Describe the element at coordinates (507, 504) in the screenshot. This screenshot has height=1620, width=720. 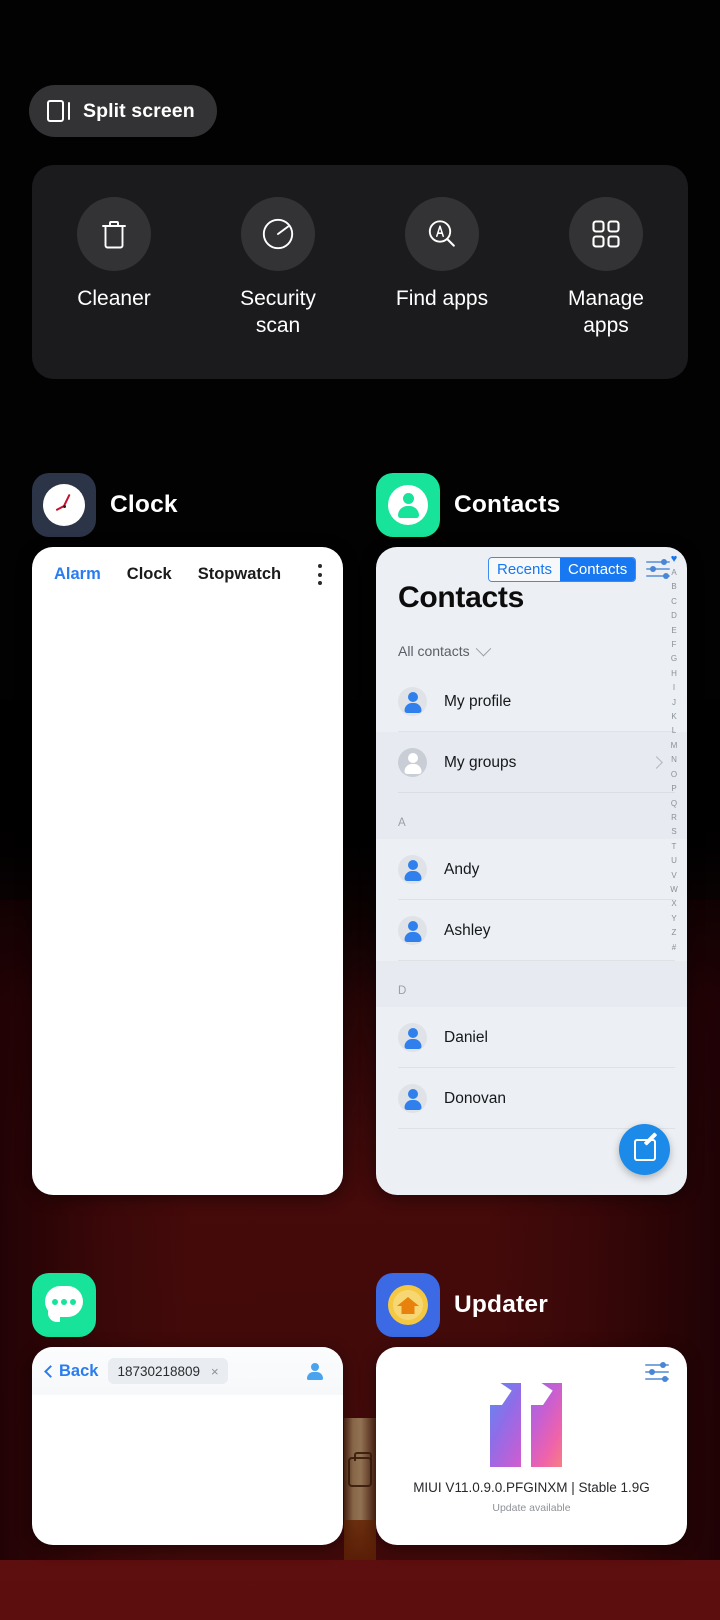
I see `contacts-app-title: Contacts` at that location.